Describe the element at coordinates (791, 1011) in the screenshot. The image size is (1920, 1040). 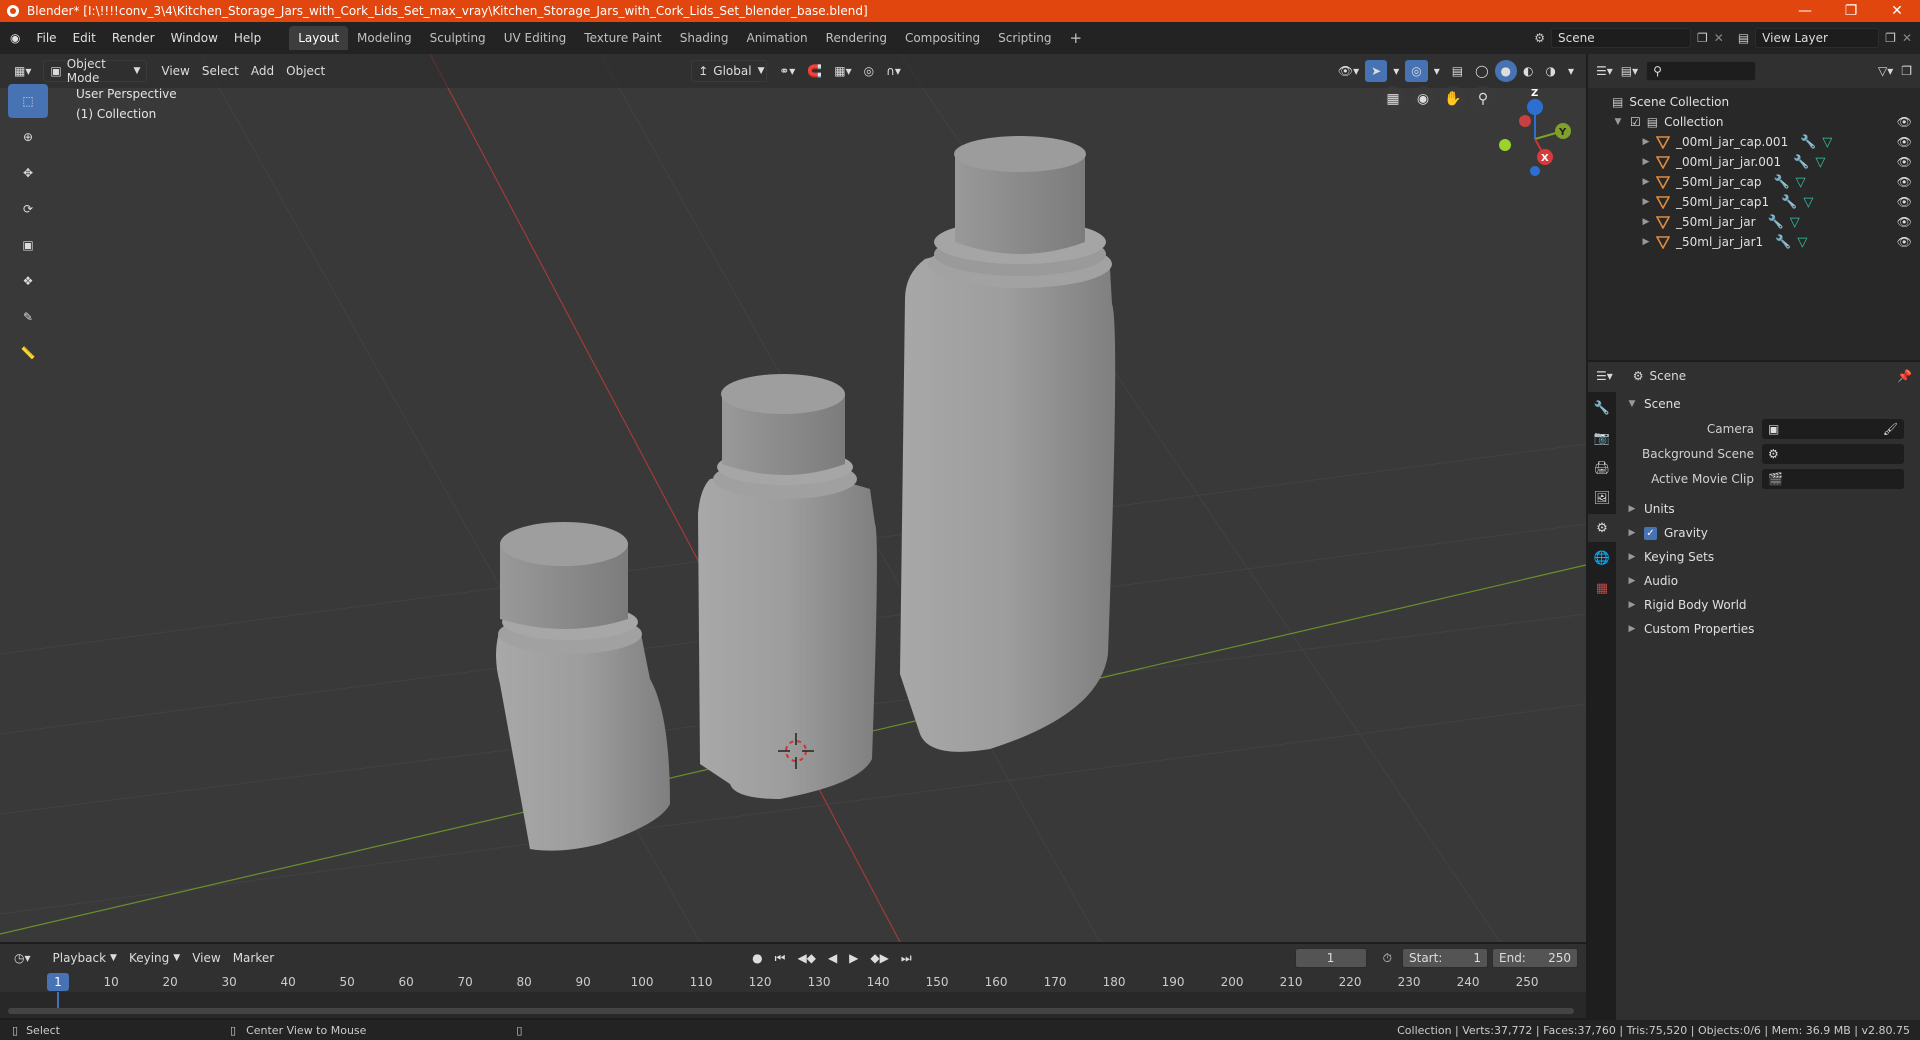
I see `timeline-scrollbar` at that location.